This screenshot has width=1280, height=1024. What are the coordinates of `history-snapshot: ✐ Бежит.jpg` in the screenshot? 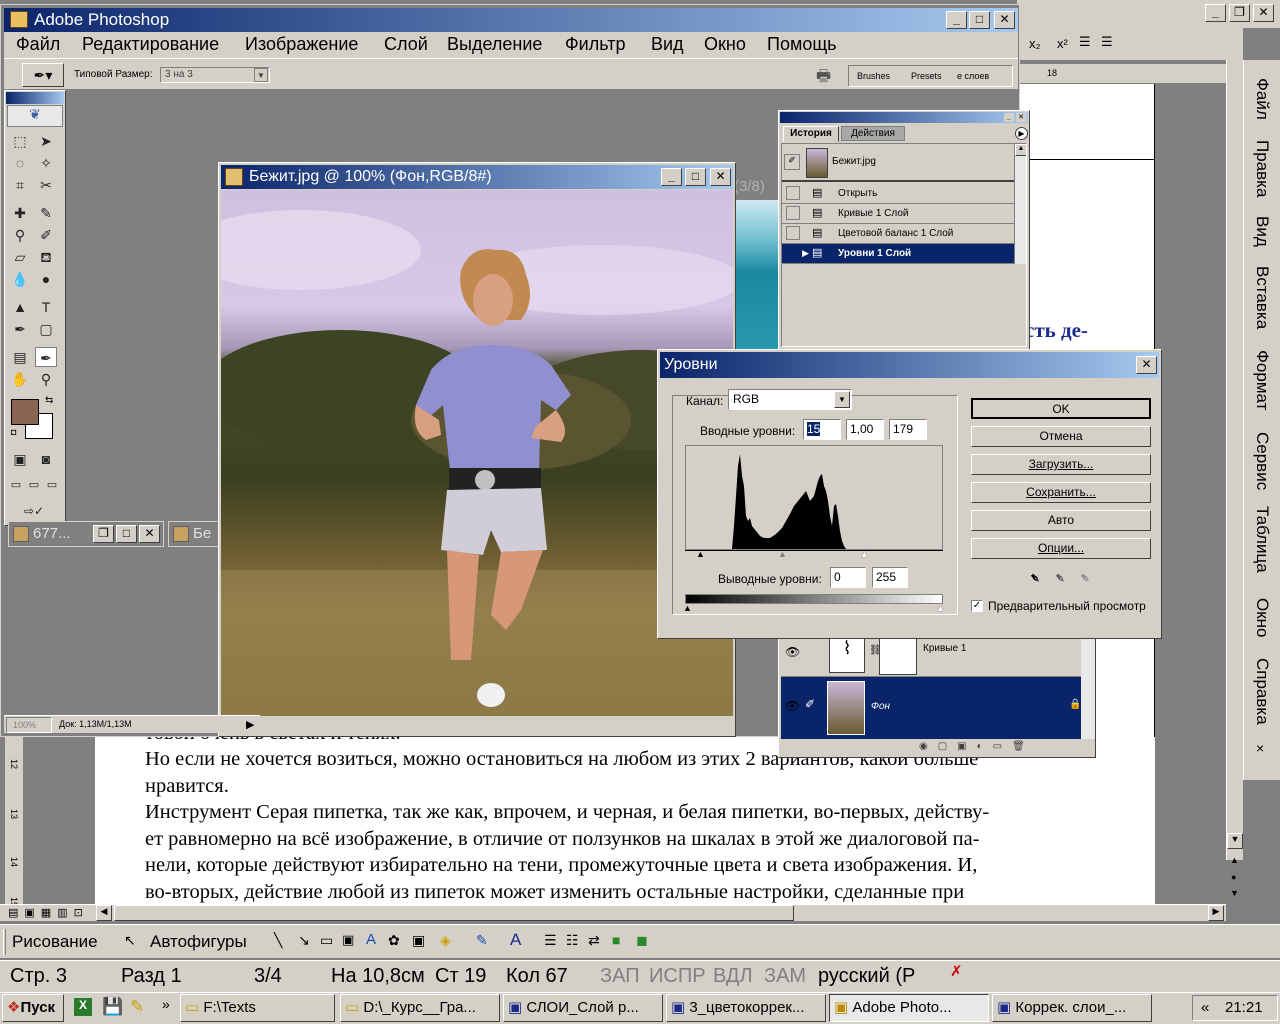 It's located at (898, 163).